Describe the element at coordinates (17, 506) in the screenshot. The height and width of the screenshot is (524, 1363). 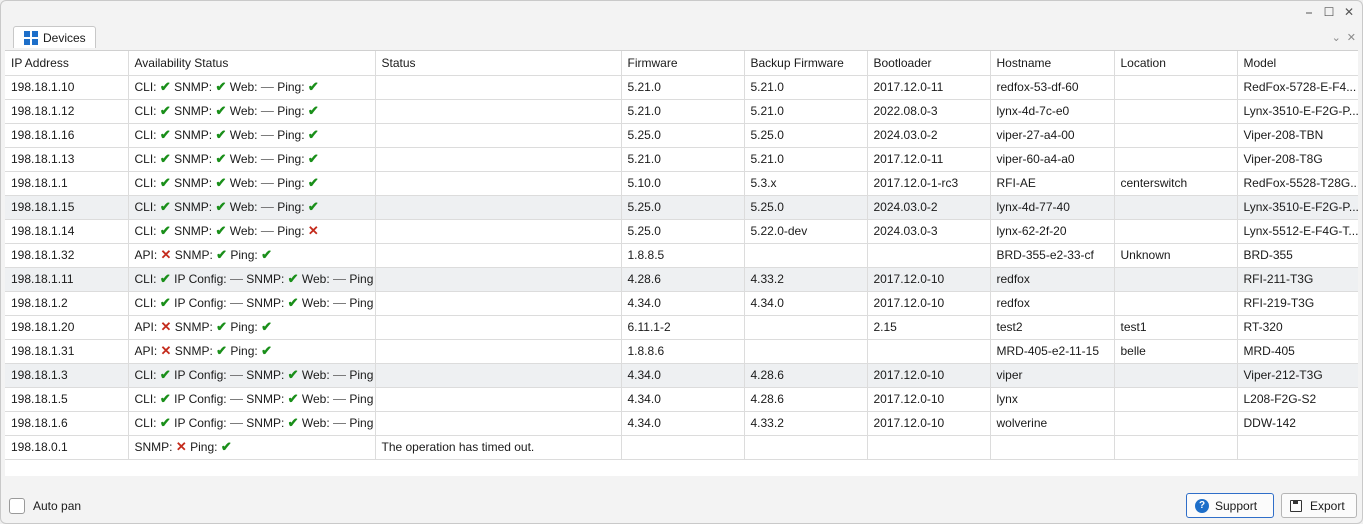
I see `autopan-checkbox` at that location.